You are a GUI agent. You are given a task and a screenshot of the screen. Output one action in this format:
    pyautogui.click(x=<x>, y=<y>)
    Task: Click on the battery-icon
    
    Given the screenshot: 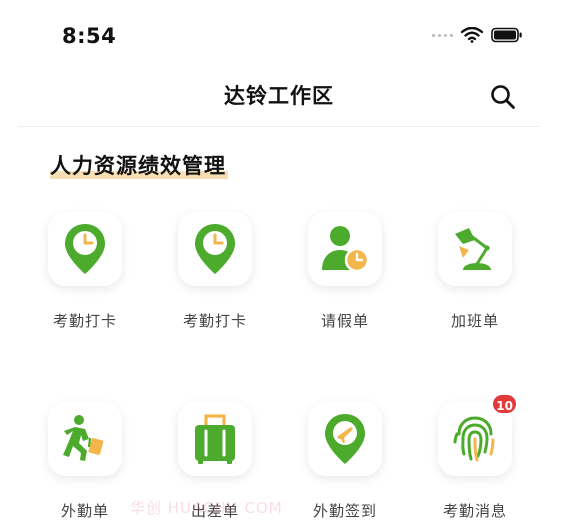 What is the action you would take?
    pyautogui.click(x=506, y=35)
    